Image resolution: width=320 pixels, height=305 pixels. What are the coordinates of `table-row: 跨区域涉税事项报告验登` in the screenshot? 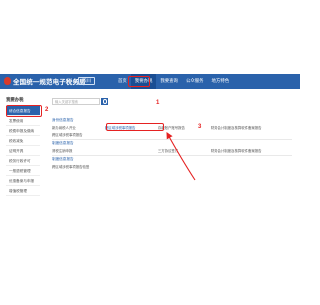 It's located at (172, 166).